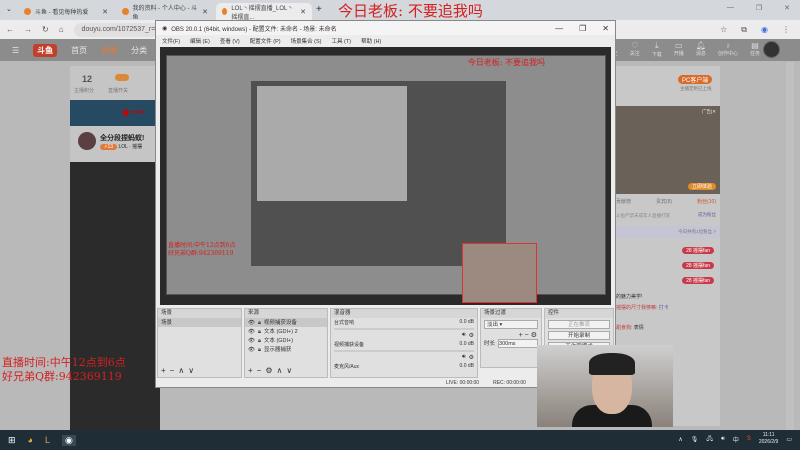 The height and width of the screenshot is (450, 800). I want to click on tab-douyu-home: 斗鱼 - 看见每种热爱 ✕, so click(66, 11).